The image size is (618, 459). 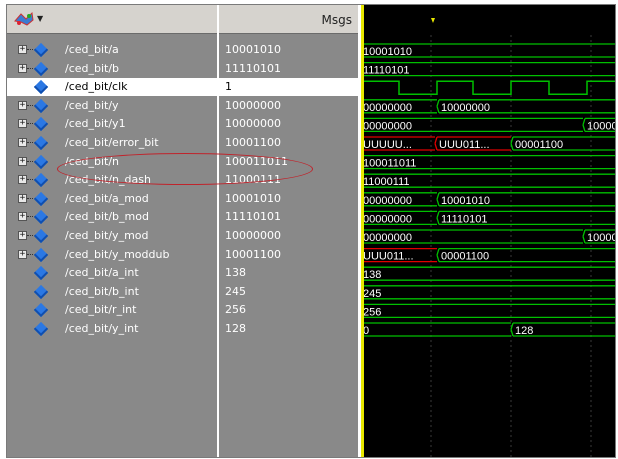 I want to click on signal-row-y: + /ced_bit/y, so click(x=112, y=106).